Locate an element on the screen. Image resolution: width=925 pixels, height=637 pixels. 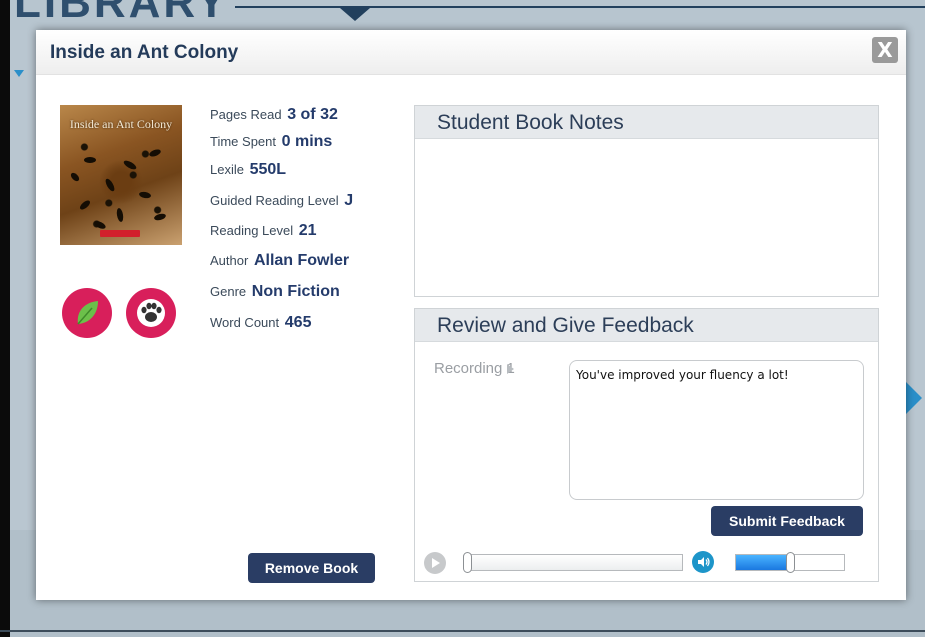
panel-title: Review and Give Feedback is located at coordinates (565, 325).